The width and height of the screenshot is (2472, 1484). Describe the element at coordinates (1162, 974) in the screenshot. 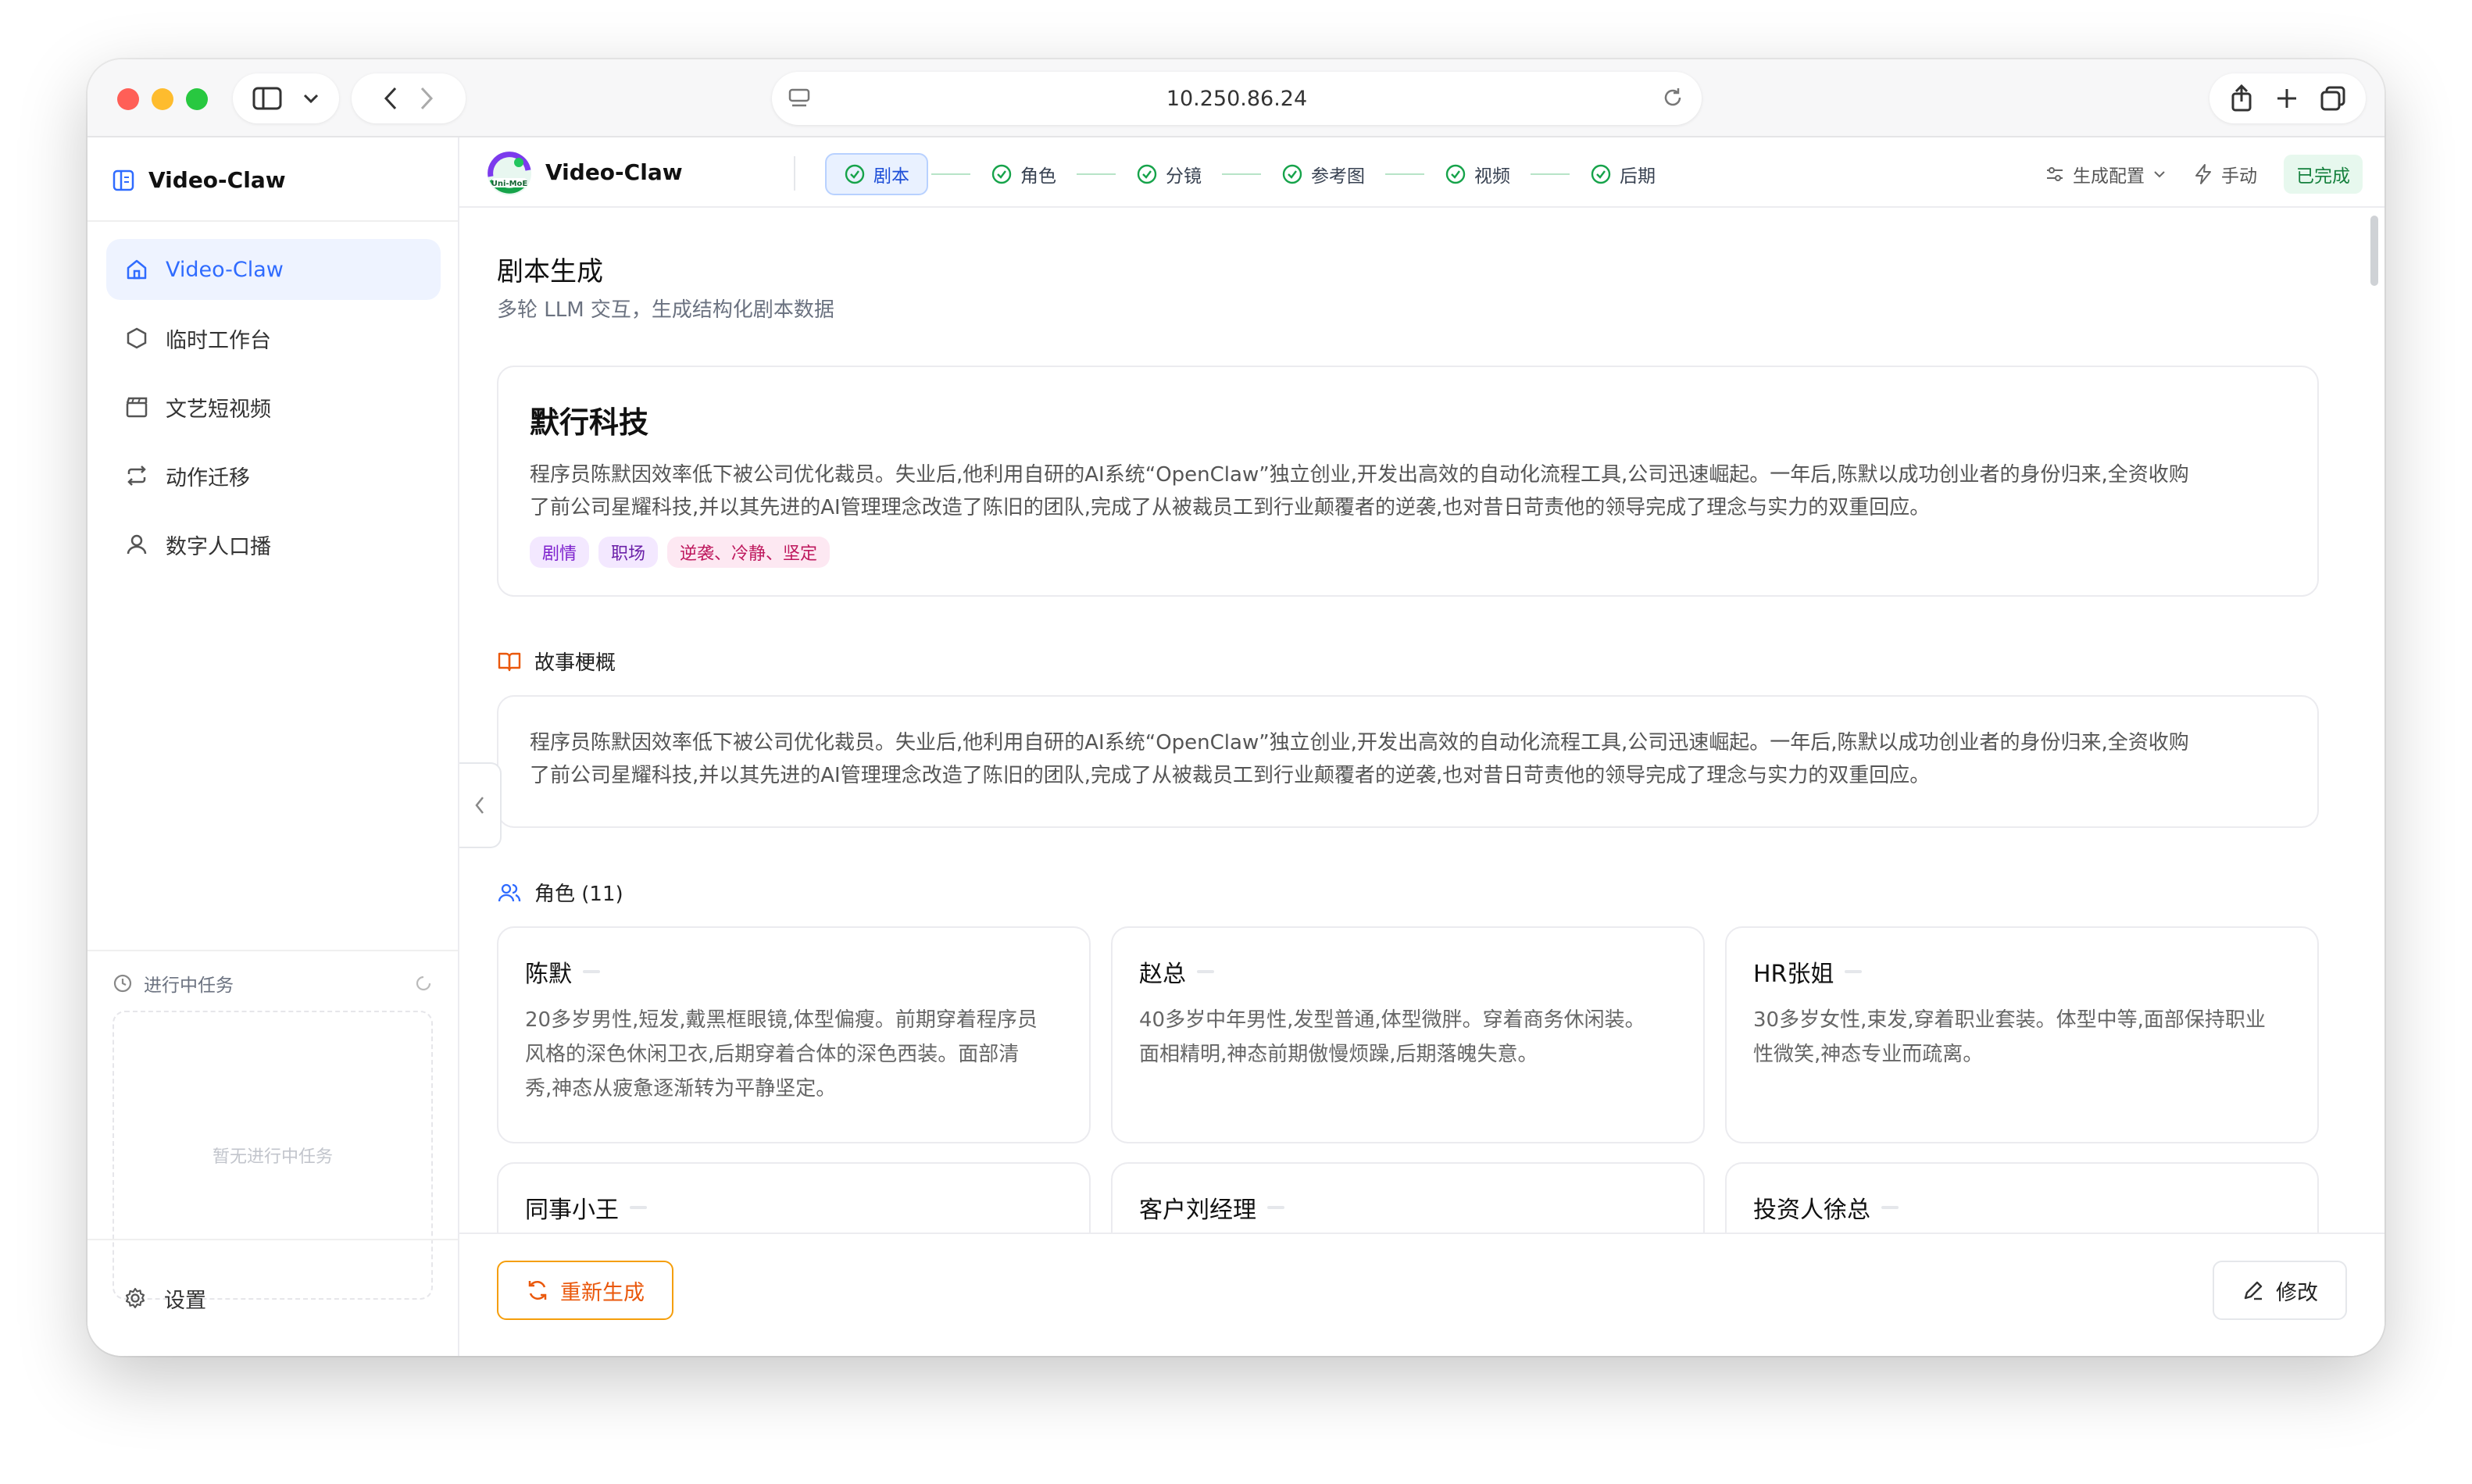

I see `role-name-text: 赵总` at that location.